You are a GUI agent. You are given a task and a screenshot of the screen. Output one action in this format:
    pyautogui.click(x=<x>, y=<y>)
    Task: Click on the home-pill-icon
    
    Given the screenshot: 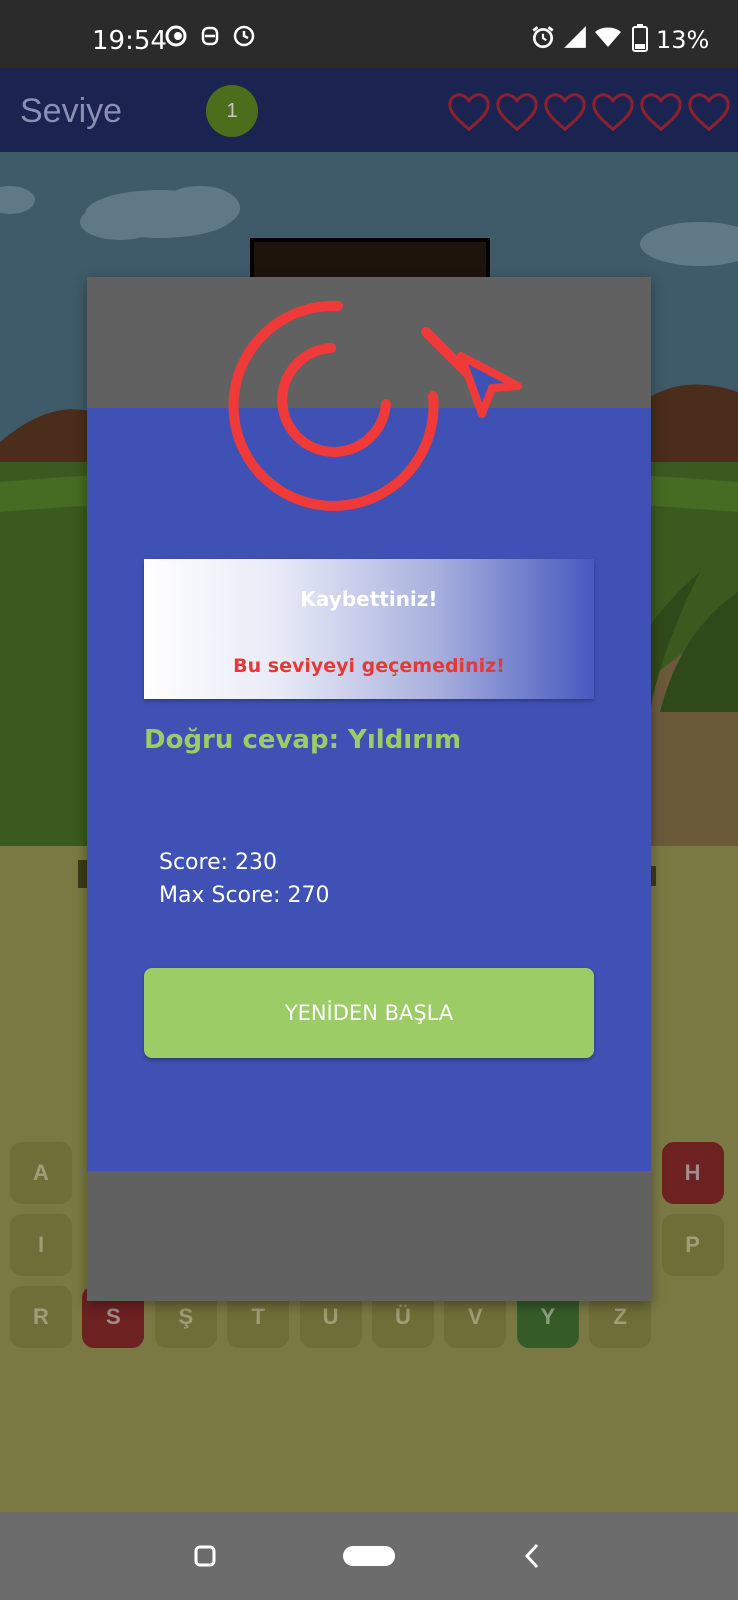 What is the action you would take?
    pyautogui.click(x=369, y=1556)
    